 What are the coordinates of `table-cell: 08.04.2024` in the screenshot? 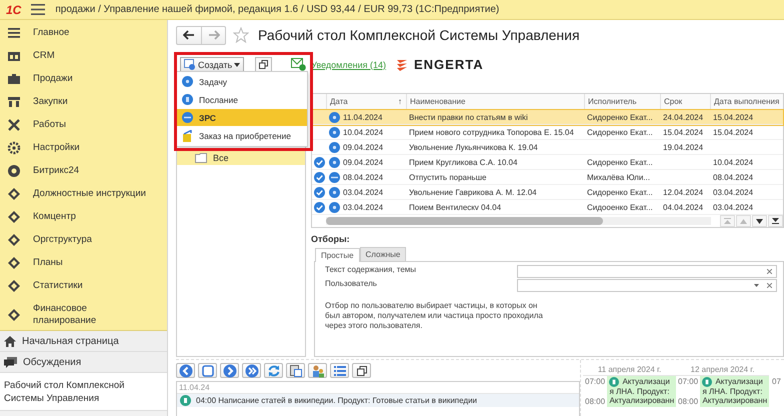 It's located at (733, 177).